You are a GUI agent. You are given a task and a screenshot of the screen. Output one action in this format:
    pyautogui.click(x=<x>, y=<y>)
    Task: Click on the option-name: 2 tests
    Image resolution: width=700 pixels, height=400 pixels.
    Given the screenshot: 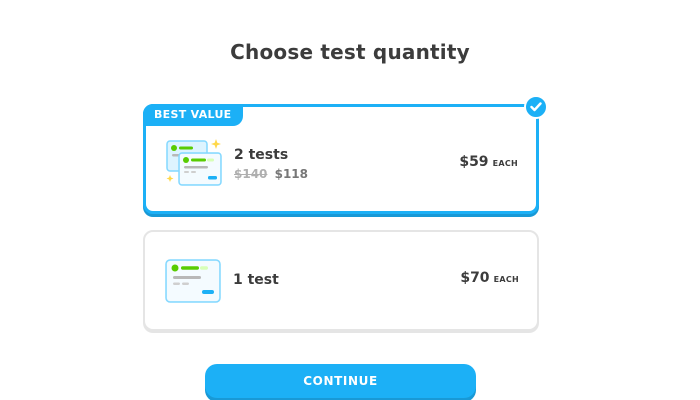 What is the action you would take?
    pyautogui.click(x=261, y=155)
    